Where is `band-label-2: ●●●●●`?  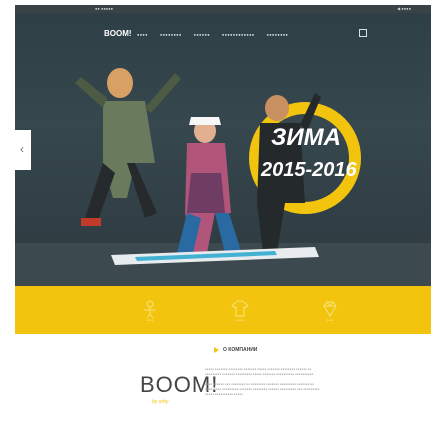 band-label-2: ●●●●● is located at coordinates (240, 320).